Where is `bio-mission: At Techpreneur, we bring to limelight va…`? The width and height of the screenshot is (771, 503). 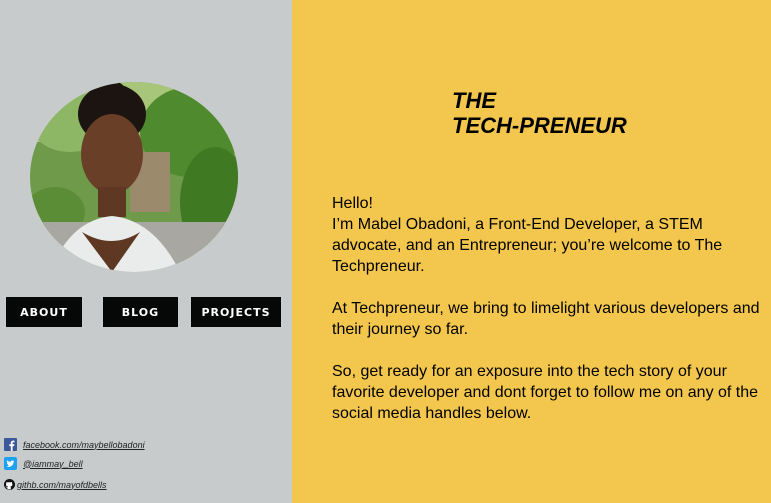
bio-mission: At Techpreneur, we bring to limelight va… is located at coordinates (546, 319).